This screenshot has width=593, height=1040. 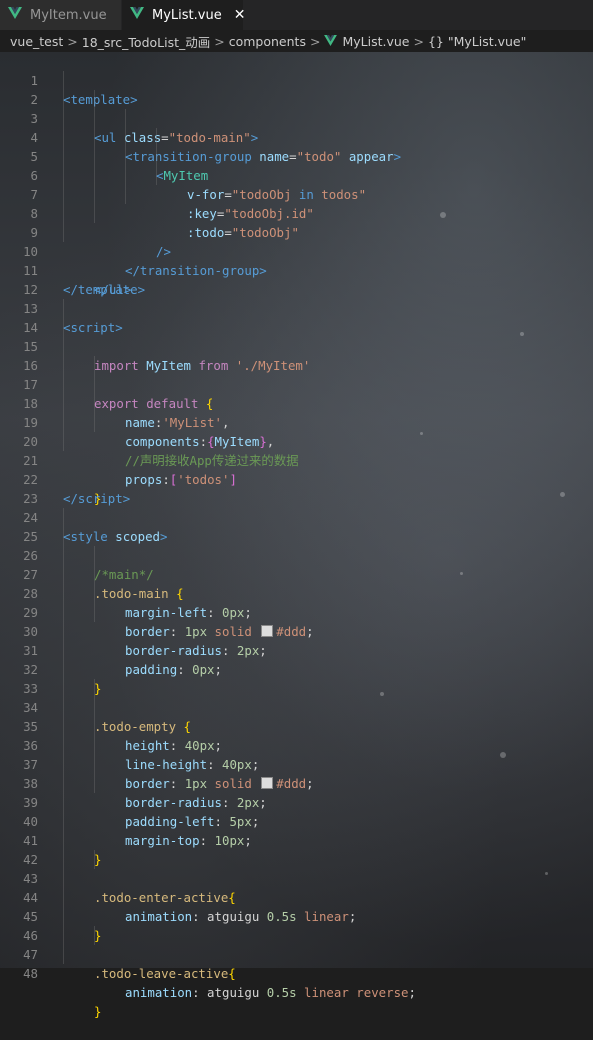 I want to click on code-line: 40 }, so click(x=296, y=830).